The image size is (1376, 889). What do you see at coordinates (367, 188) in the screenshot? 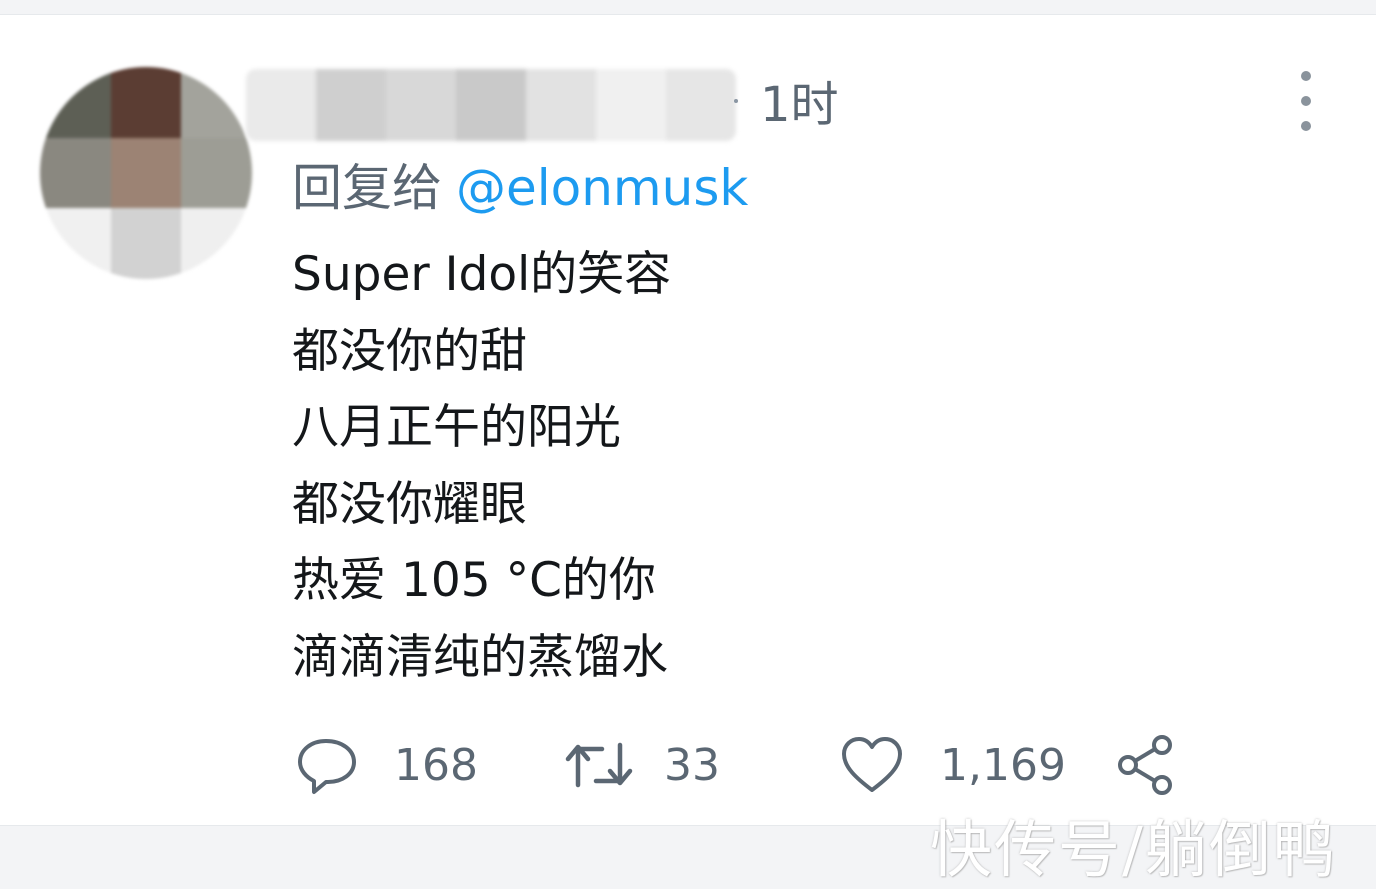
I see `reply-prefix: 回复给` at bounding box center [367, 188].